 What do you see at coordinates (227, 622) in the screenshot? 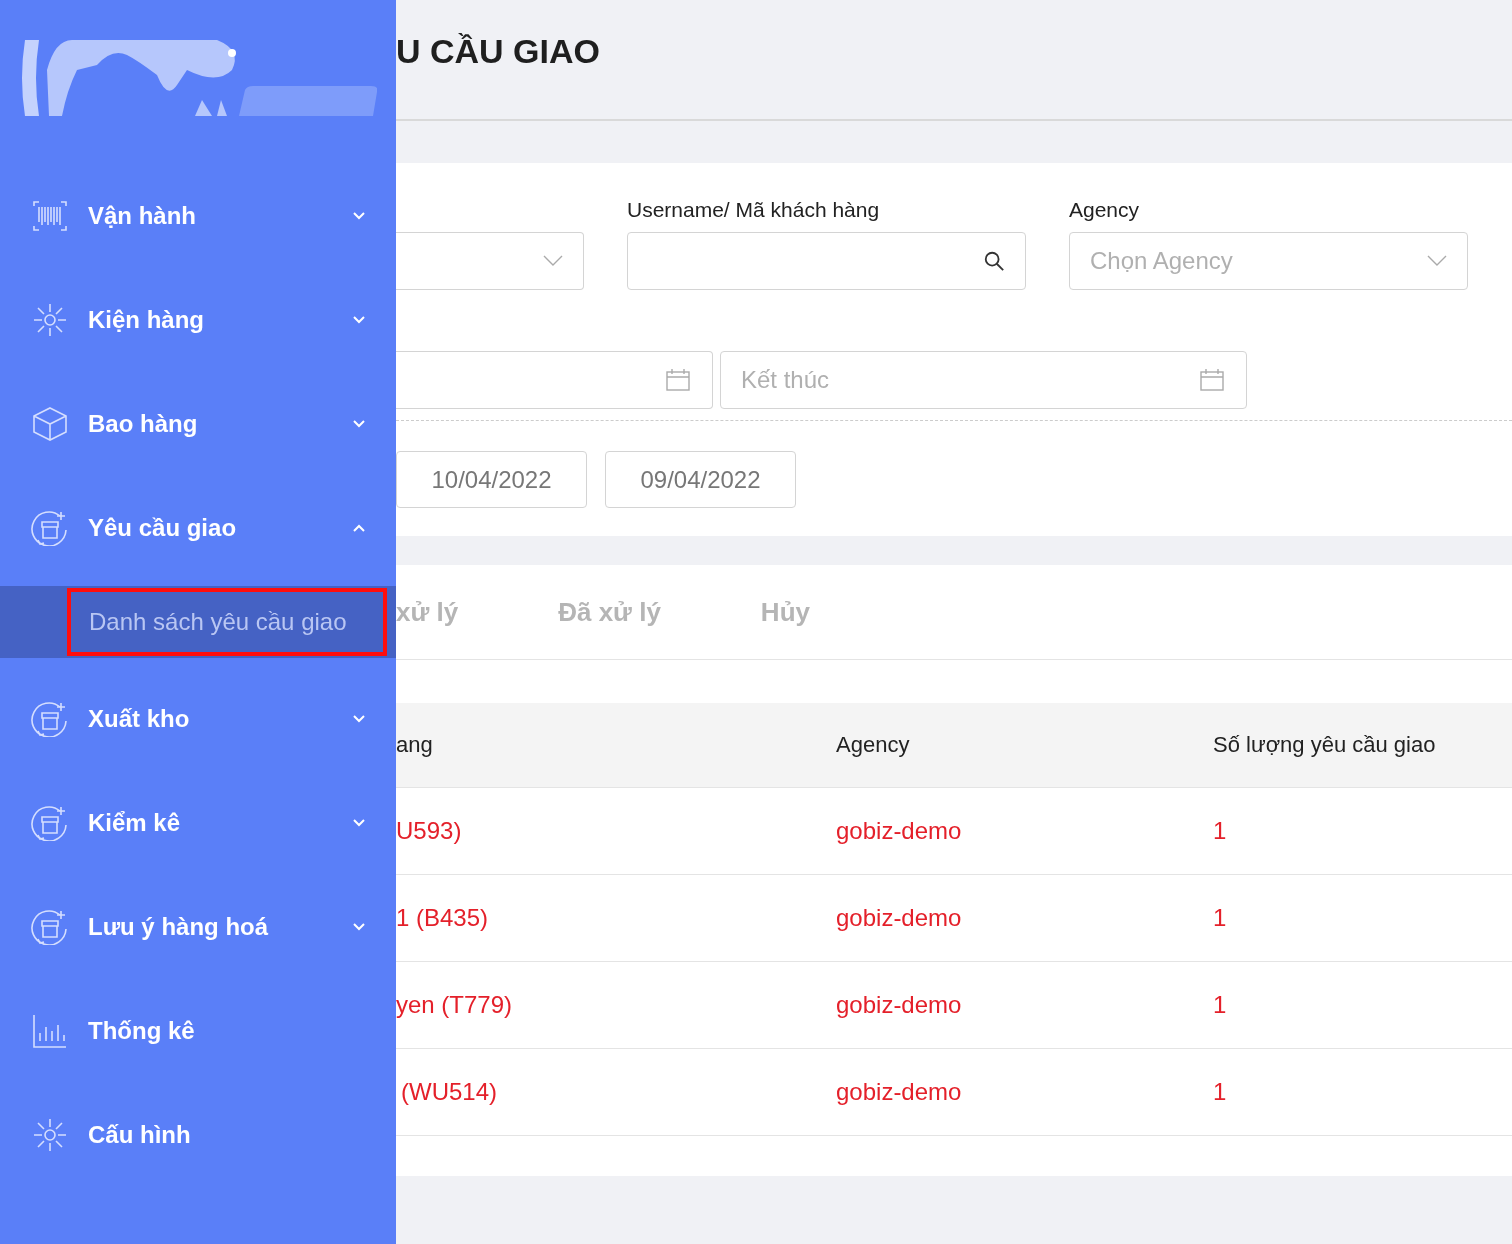
I see `submenu-item: Danh sách yêu cầu giao` at bounding box center [227, 622].